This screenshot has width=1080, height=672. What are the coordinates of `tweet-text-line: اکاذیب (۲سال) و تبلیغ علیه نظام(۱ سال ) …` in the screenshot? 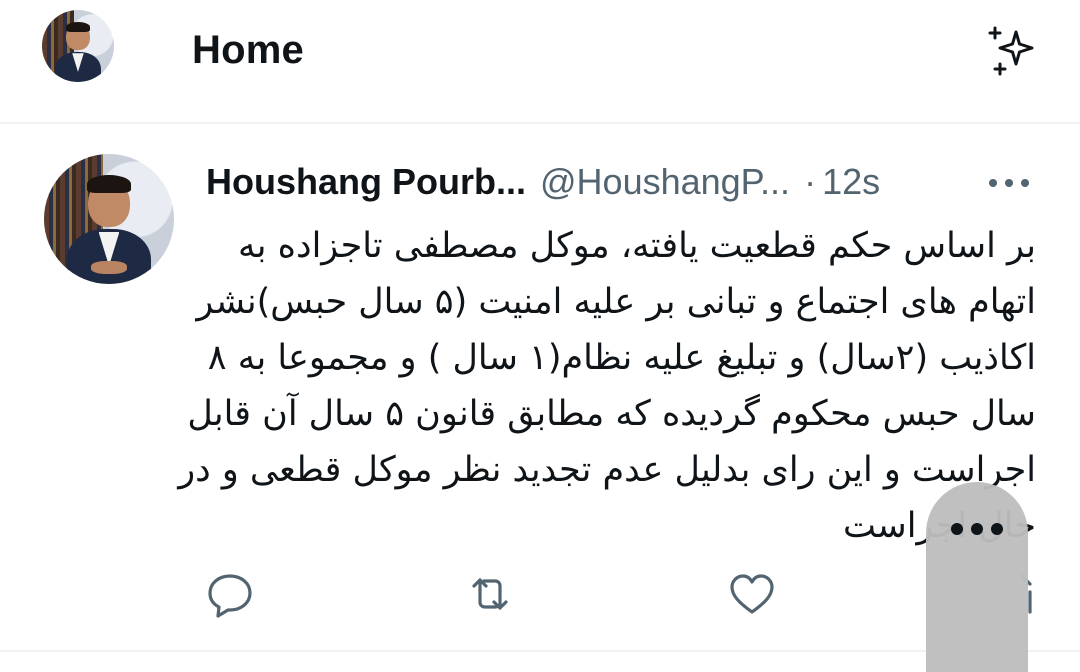 It's located at (621, 358).